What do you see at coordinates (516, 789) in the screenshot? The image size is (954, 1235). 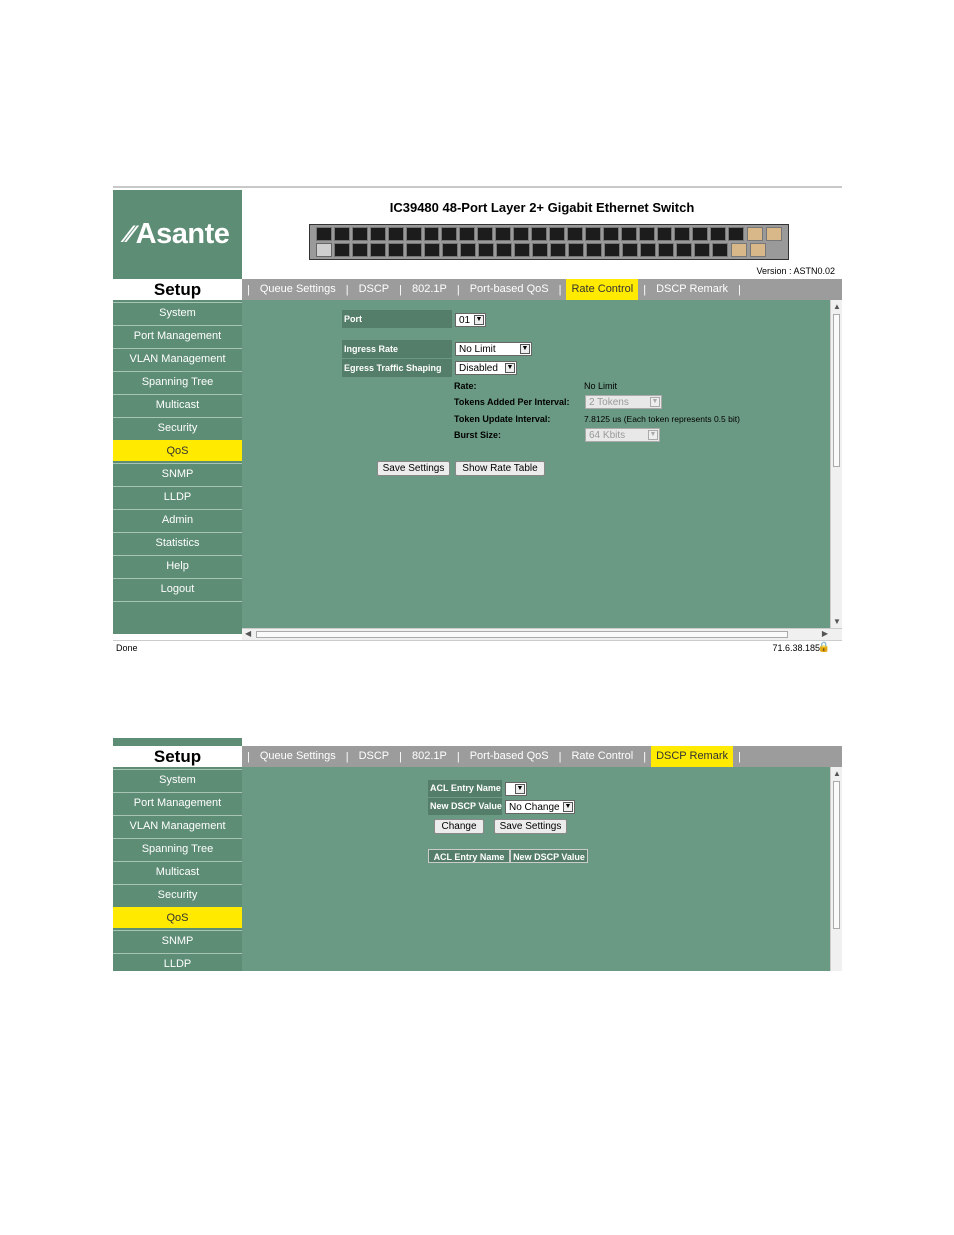 I see `acl-entry-name-select: ▼` at bounding box center [516, 789].